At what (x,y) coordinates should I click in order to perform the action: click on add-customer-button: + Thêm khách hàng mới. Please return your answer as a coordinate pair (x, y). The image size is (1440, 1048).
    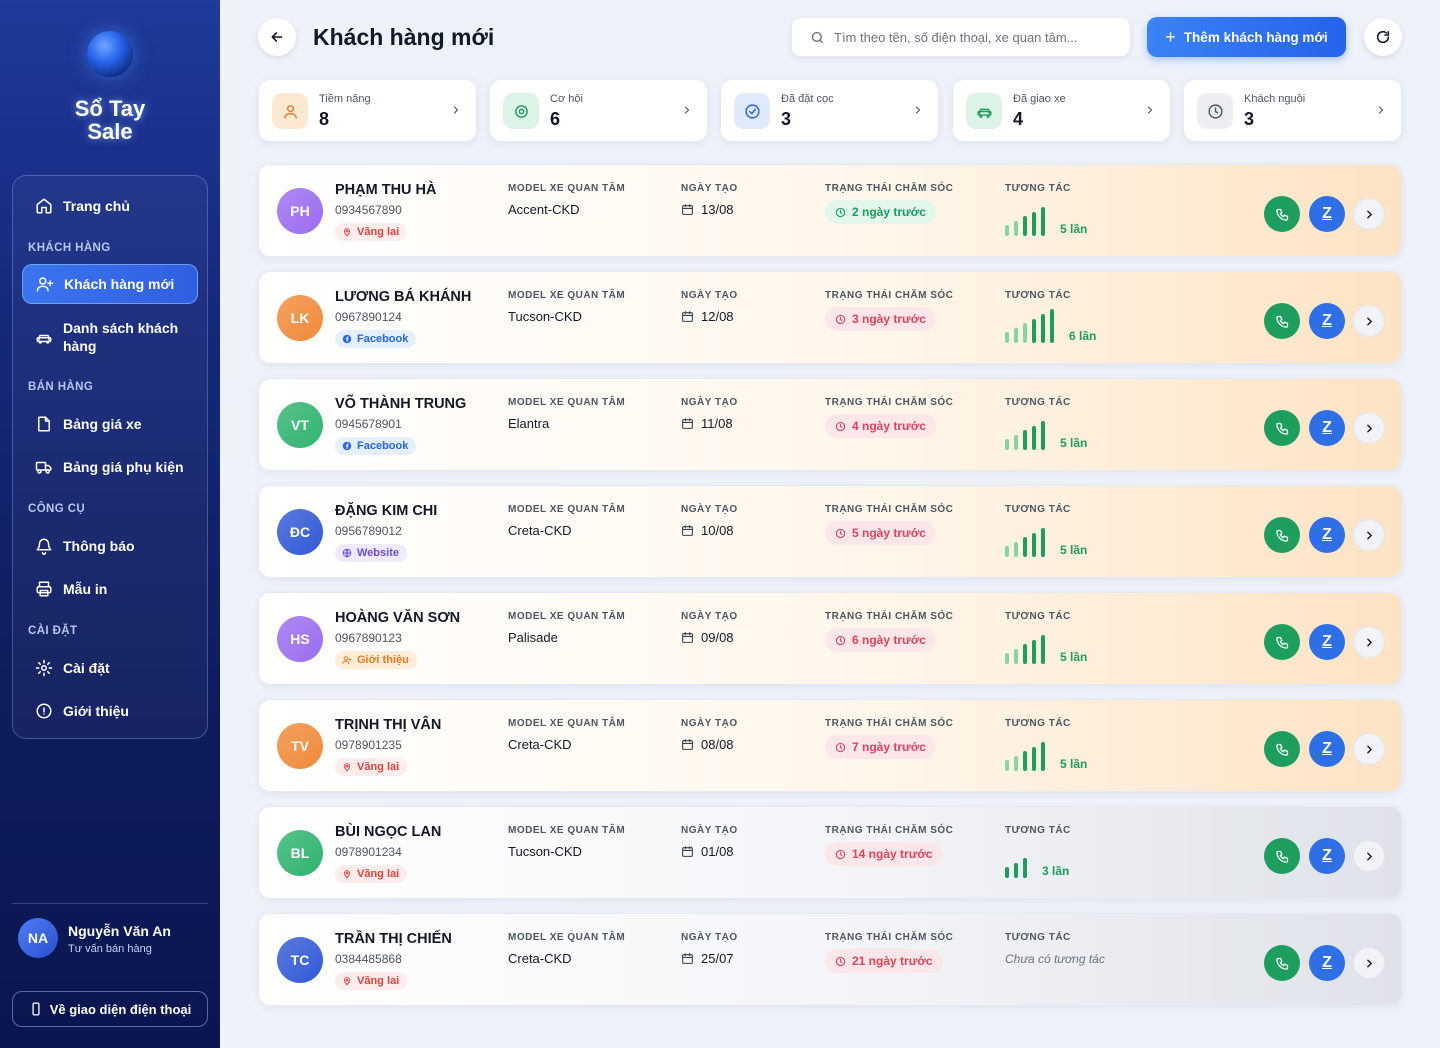
    Looking at the image, I should click on (1246, 37).